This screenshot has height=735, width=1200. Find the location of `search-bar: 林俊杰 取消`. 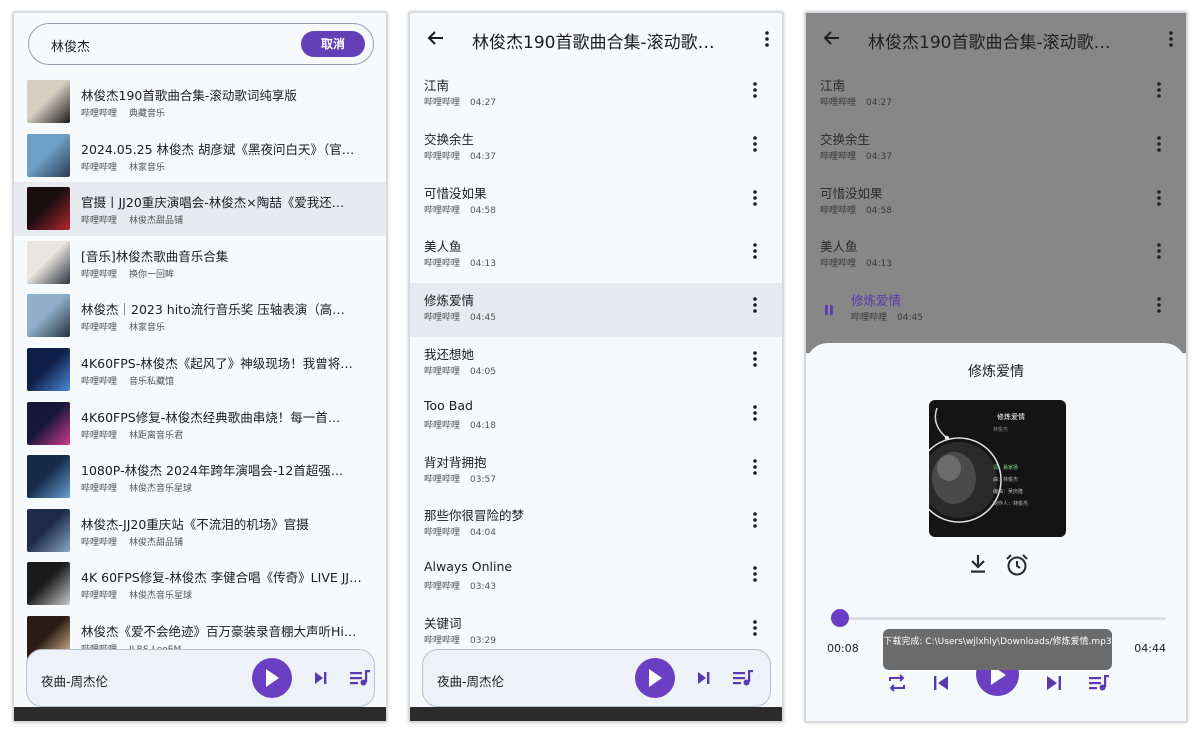

search-bar: 林俊杰 取消 is located at coordinates (201, 44).